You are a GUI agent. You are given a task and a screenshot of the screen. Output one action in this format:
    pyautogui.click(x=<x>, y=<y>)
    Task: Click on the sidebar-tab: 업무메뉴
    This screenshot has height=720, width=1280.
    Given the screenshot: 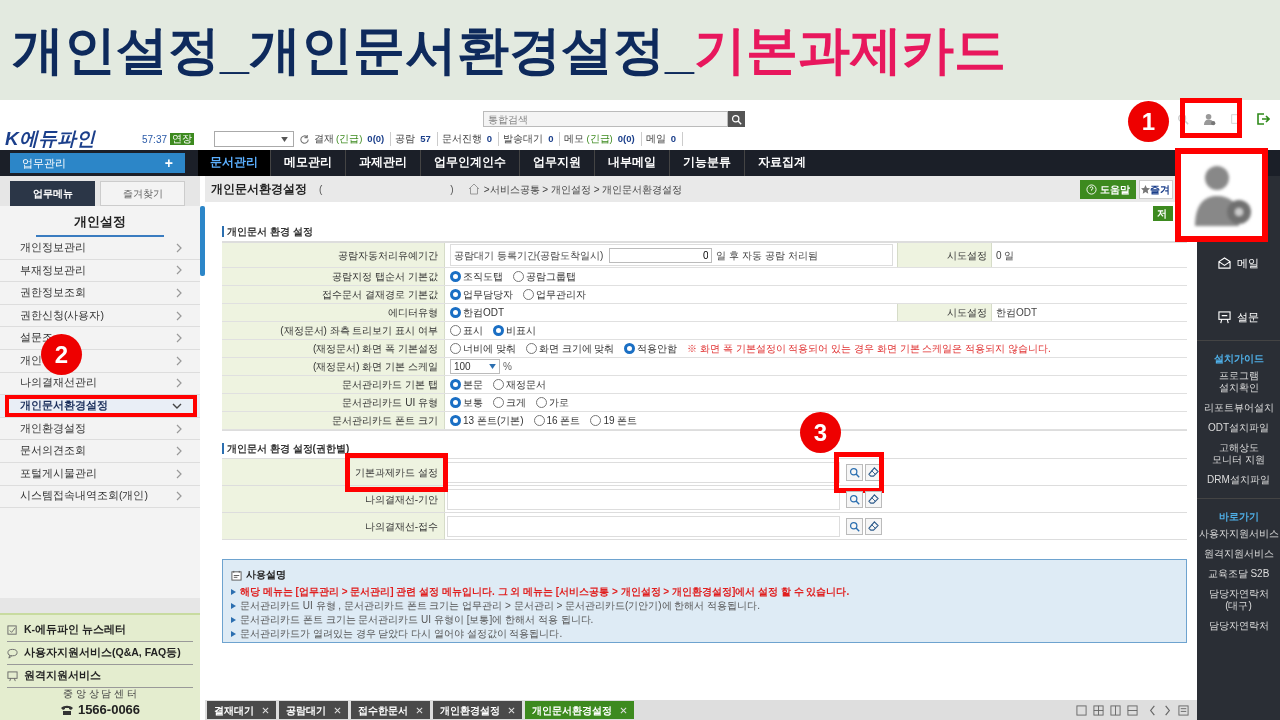 What is the action you would take?
    pyautogui.click(x=52, y=193)
    